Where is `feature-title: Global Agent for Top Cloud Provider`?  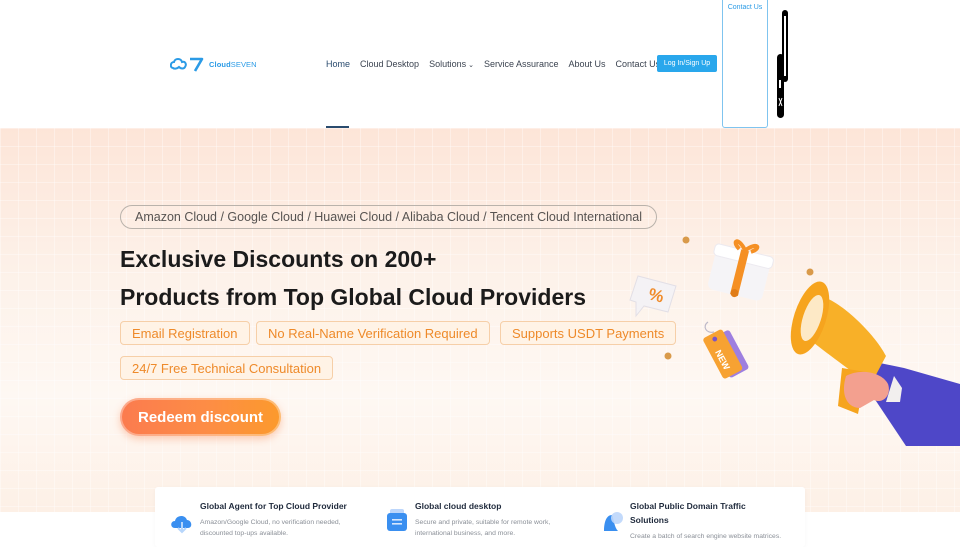 feature-title: Global Agent for Top Cloud Provider is located at coordinates (273, 506).